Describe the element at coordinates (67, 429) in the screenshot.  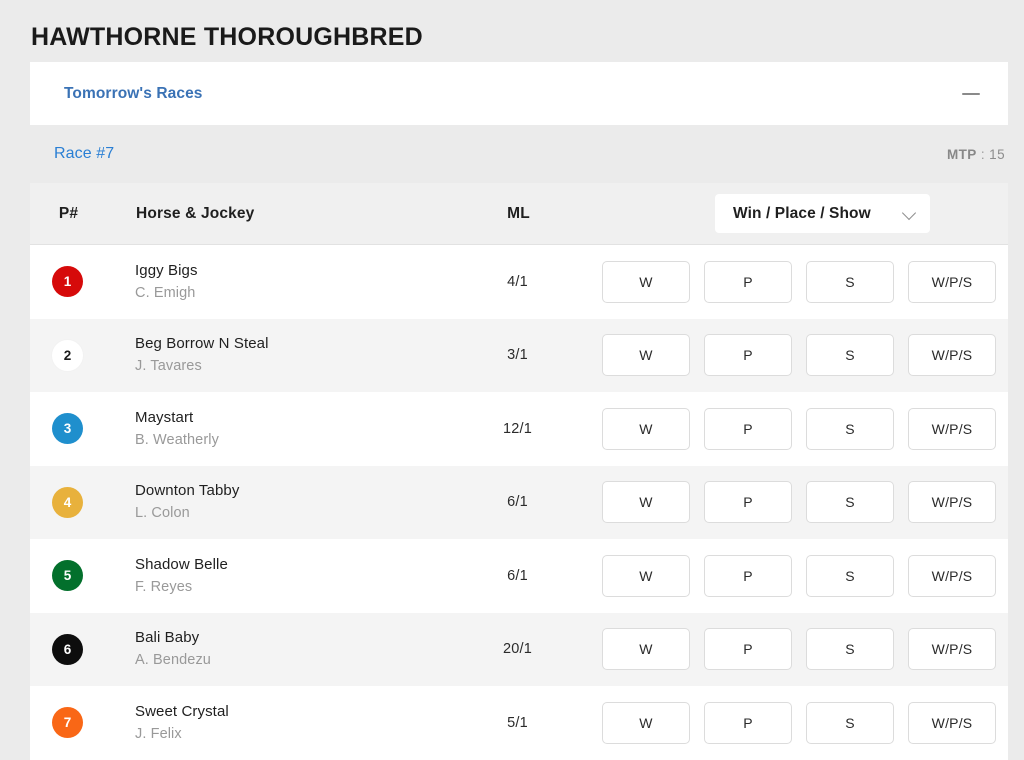
I see `runner-number-cell: 3` at that location.